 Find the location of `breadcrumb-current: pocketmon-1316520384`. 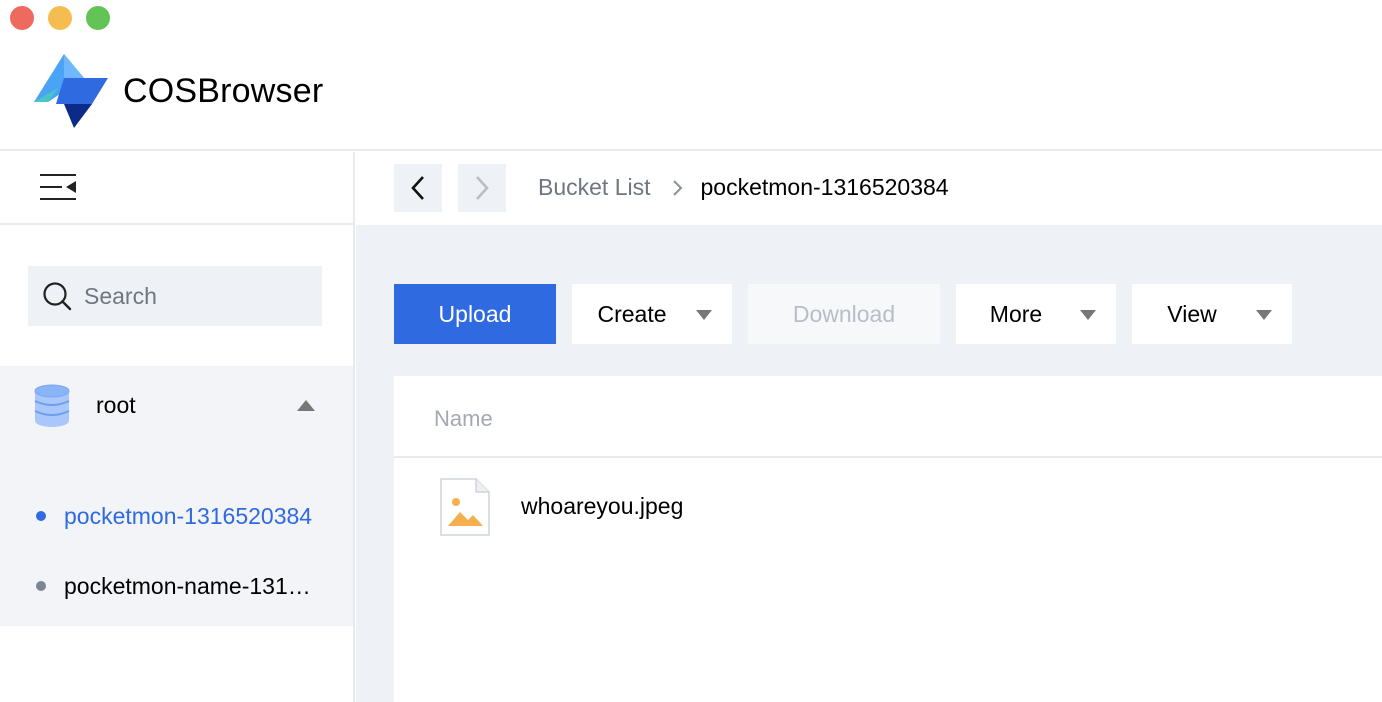

breadcrumb-current: pocketmon-1316520384 is located at coordinates (824, 187).